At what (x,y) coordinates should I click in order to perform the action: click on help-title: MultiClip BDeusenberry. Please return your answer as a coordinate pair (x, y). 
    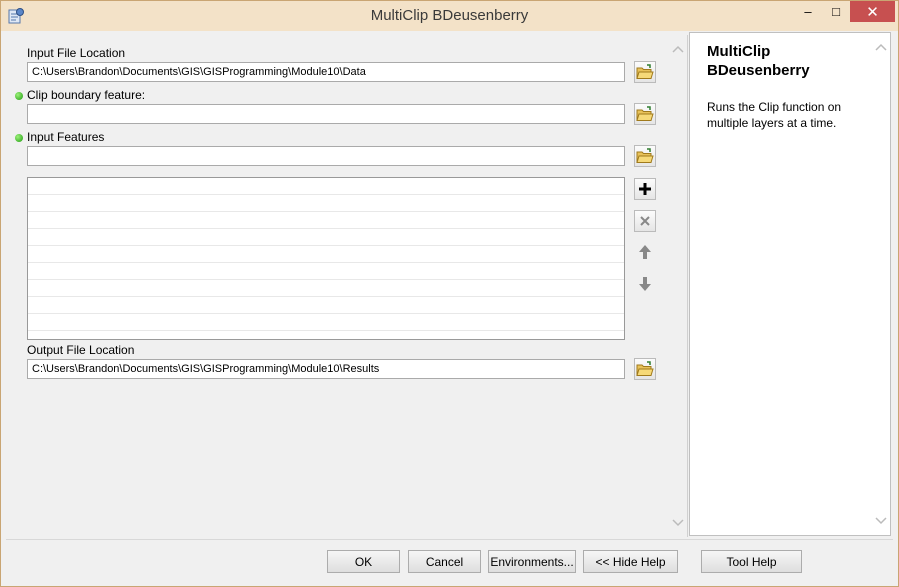
    Looking at the image, I should click on (758, 61).